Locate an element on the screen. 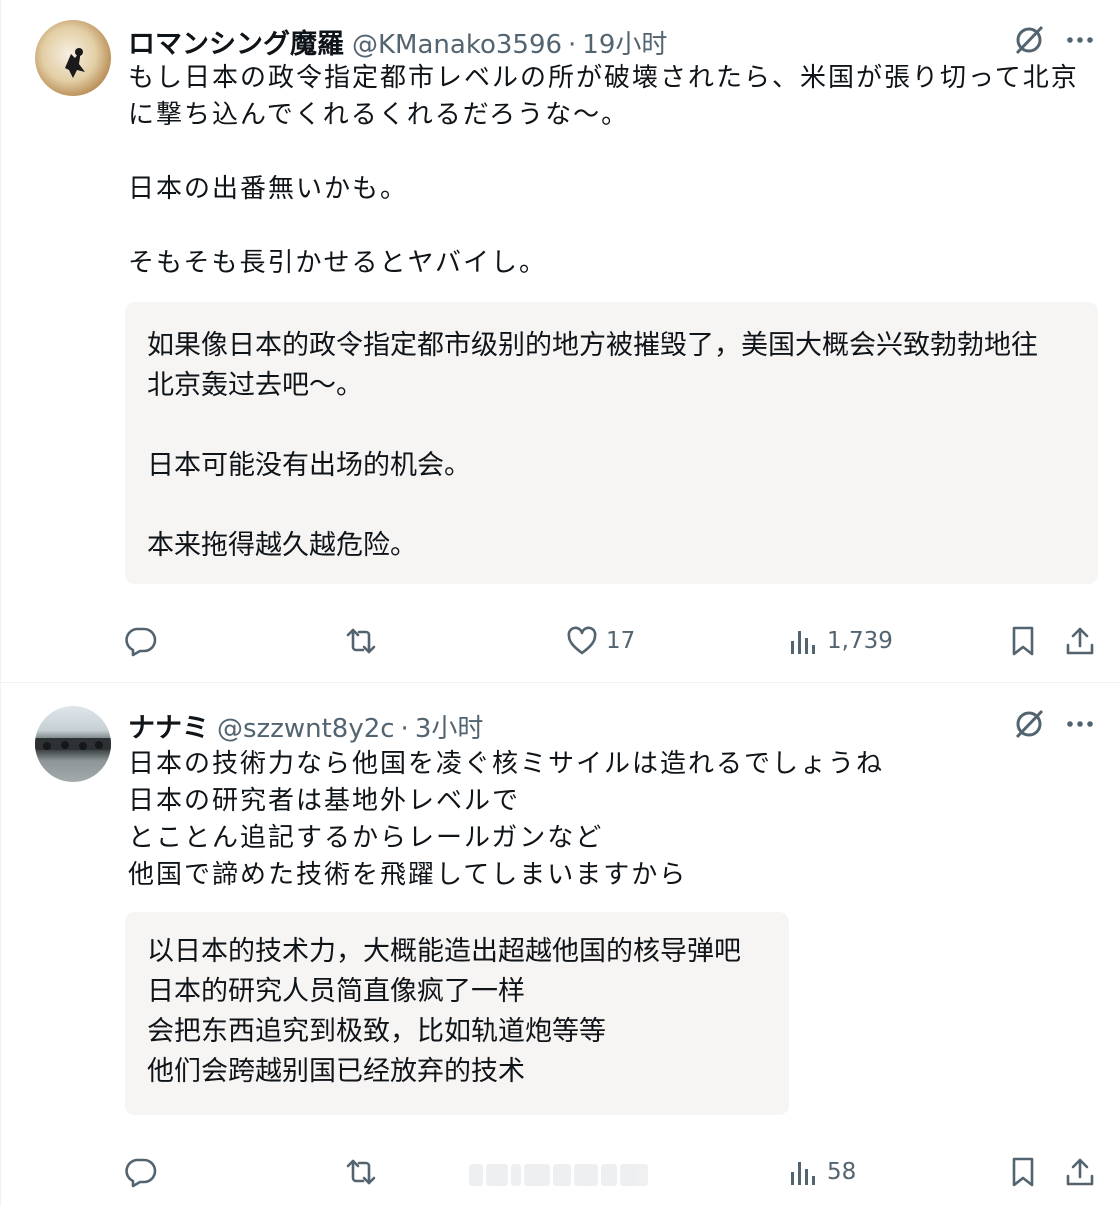 The image size is (1120, 1206). translation-line: 北京轰过去吧〜。 is located at coordinates (255, 385).